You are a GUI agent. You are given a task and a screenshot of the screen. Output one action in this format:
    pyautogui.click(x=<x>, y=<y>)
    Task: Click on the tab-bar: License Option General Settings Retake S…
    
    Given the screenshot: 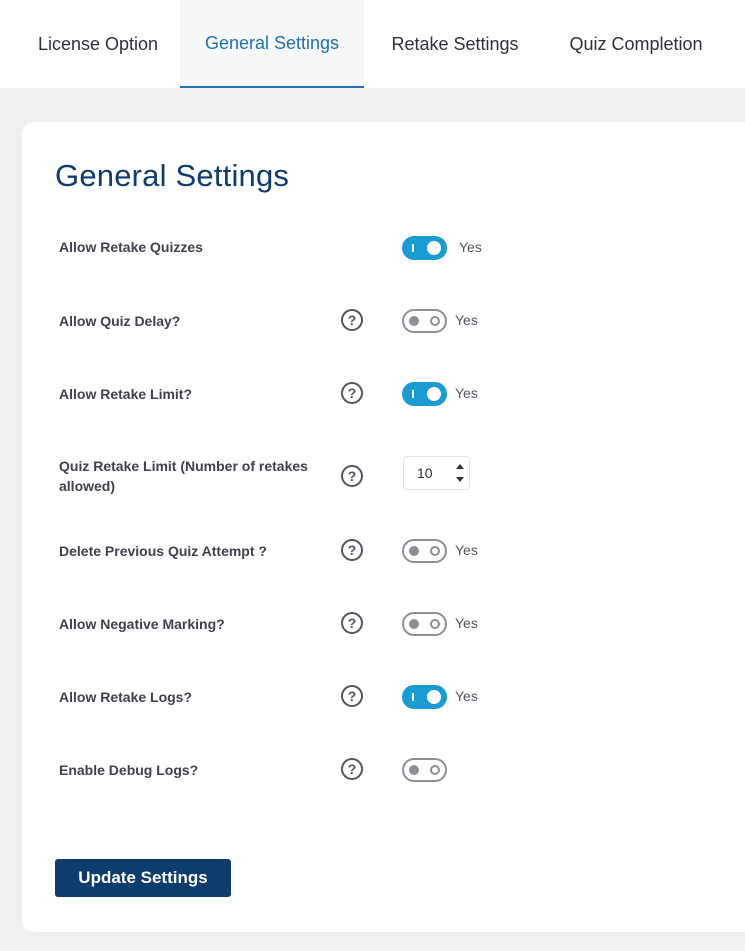 What is the action you would take?
    pyautogui.click(x=372, y=44)
    